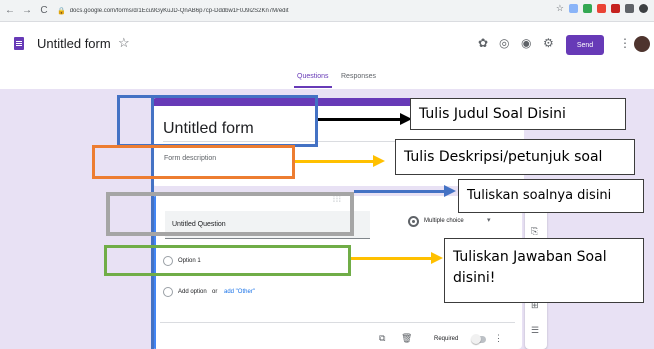  Describe the element at coordinates (74, 43) in the screenshot. I see `document-title: Untitled form` at that location.